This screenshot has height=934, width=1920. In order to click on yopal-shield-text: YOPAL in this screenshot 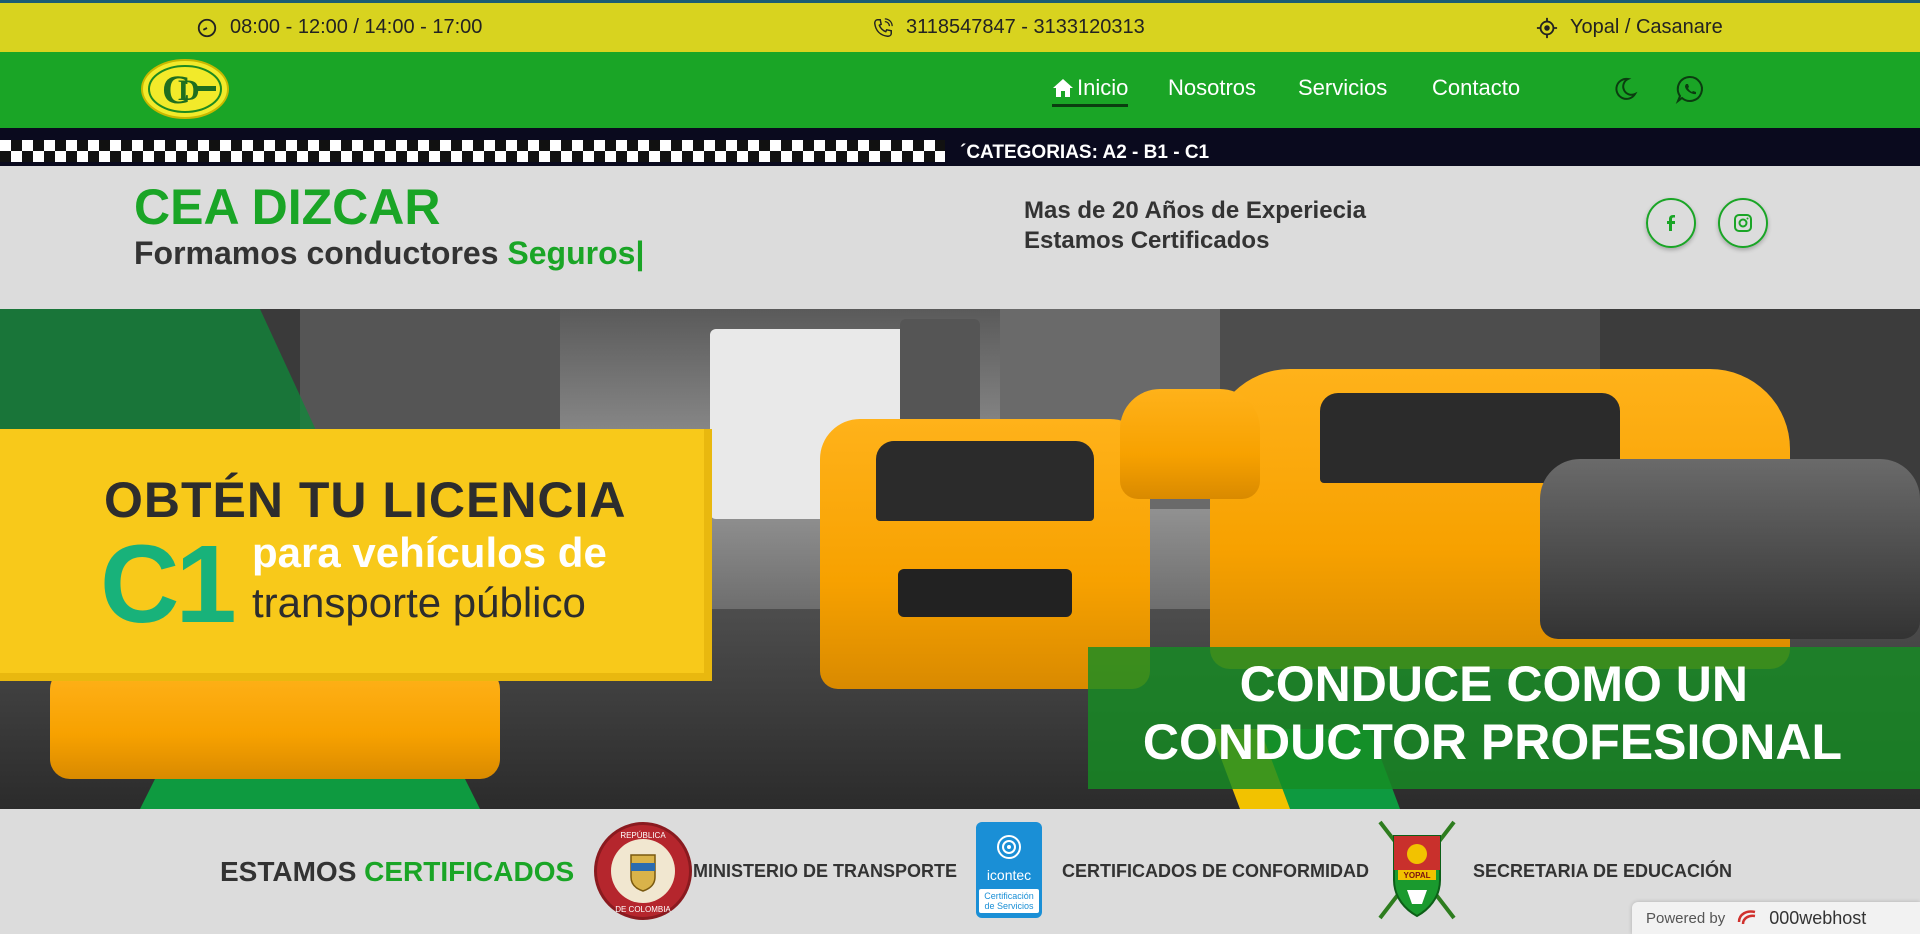, I will do `click(1417, 875)`.